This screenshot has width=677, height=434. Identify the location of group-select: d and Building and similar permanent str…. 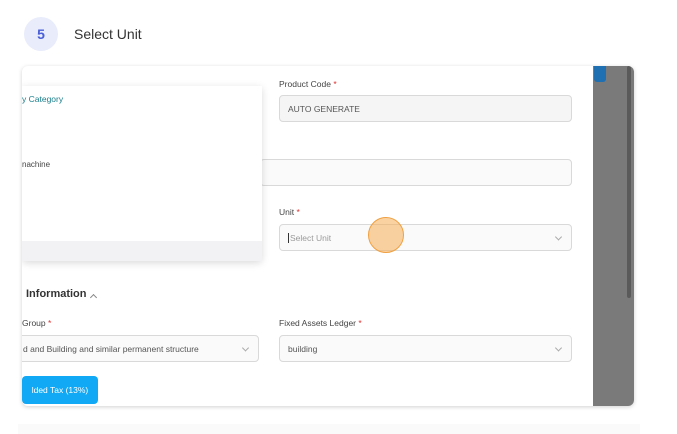
(140, 348).